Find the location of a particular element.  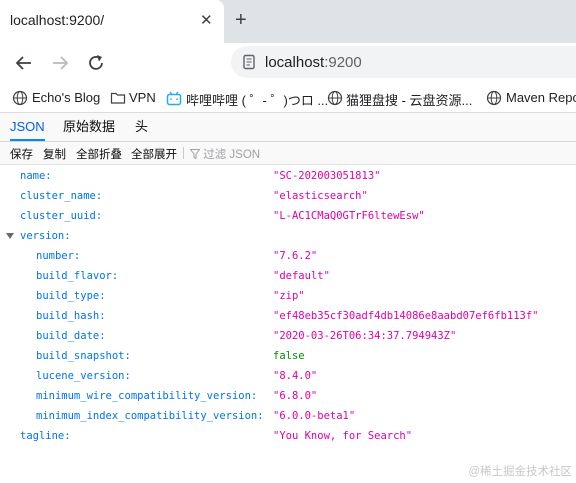

json-row: build_snapshot: false is located at coordinates (288, 356).